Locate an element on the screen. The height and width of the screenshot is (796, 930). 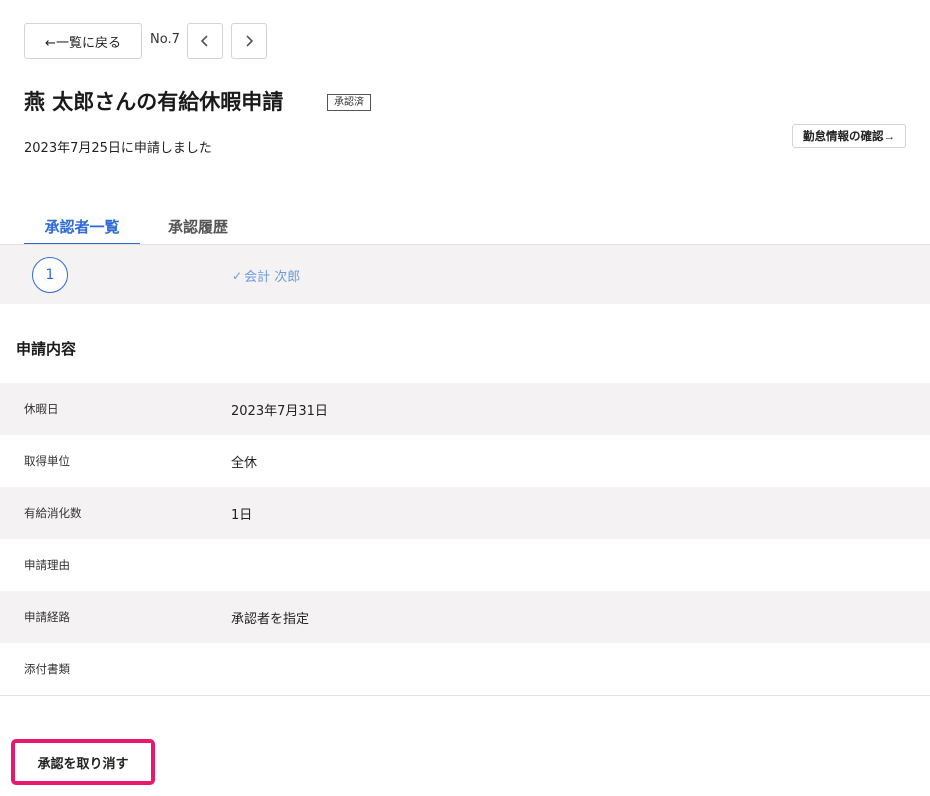
detail-label: 休暇日 is located at coordinates (41, 409).